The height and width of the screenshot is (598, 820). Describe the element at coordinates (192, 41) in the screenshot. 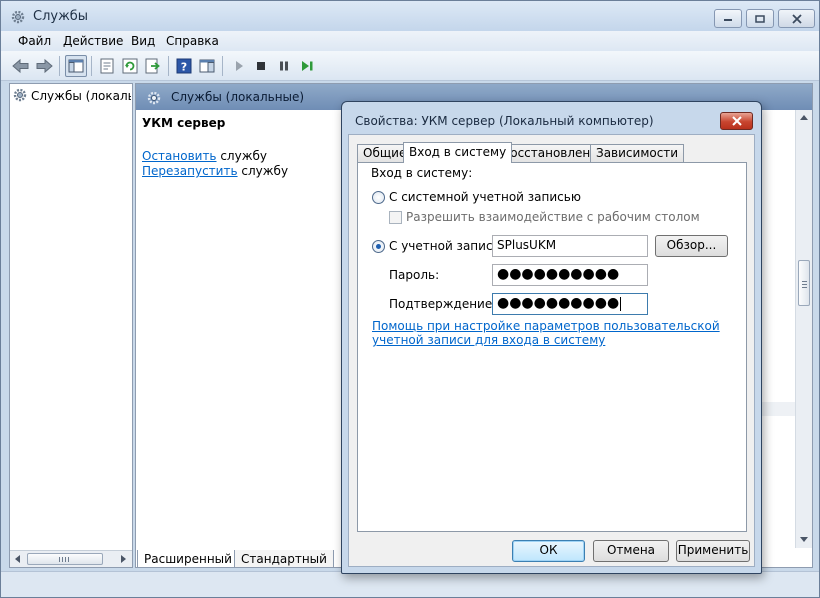

I see `menu-help: Справка` at that location.